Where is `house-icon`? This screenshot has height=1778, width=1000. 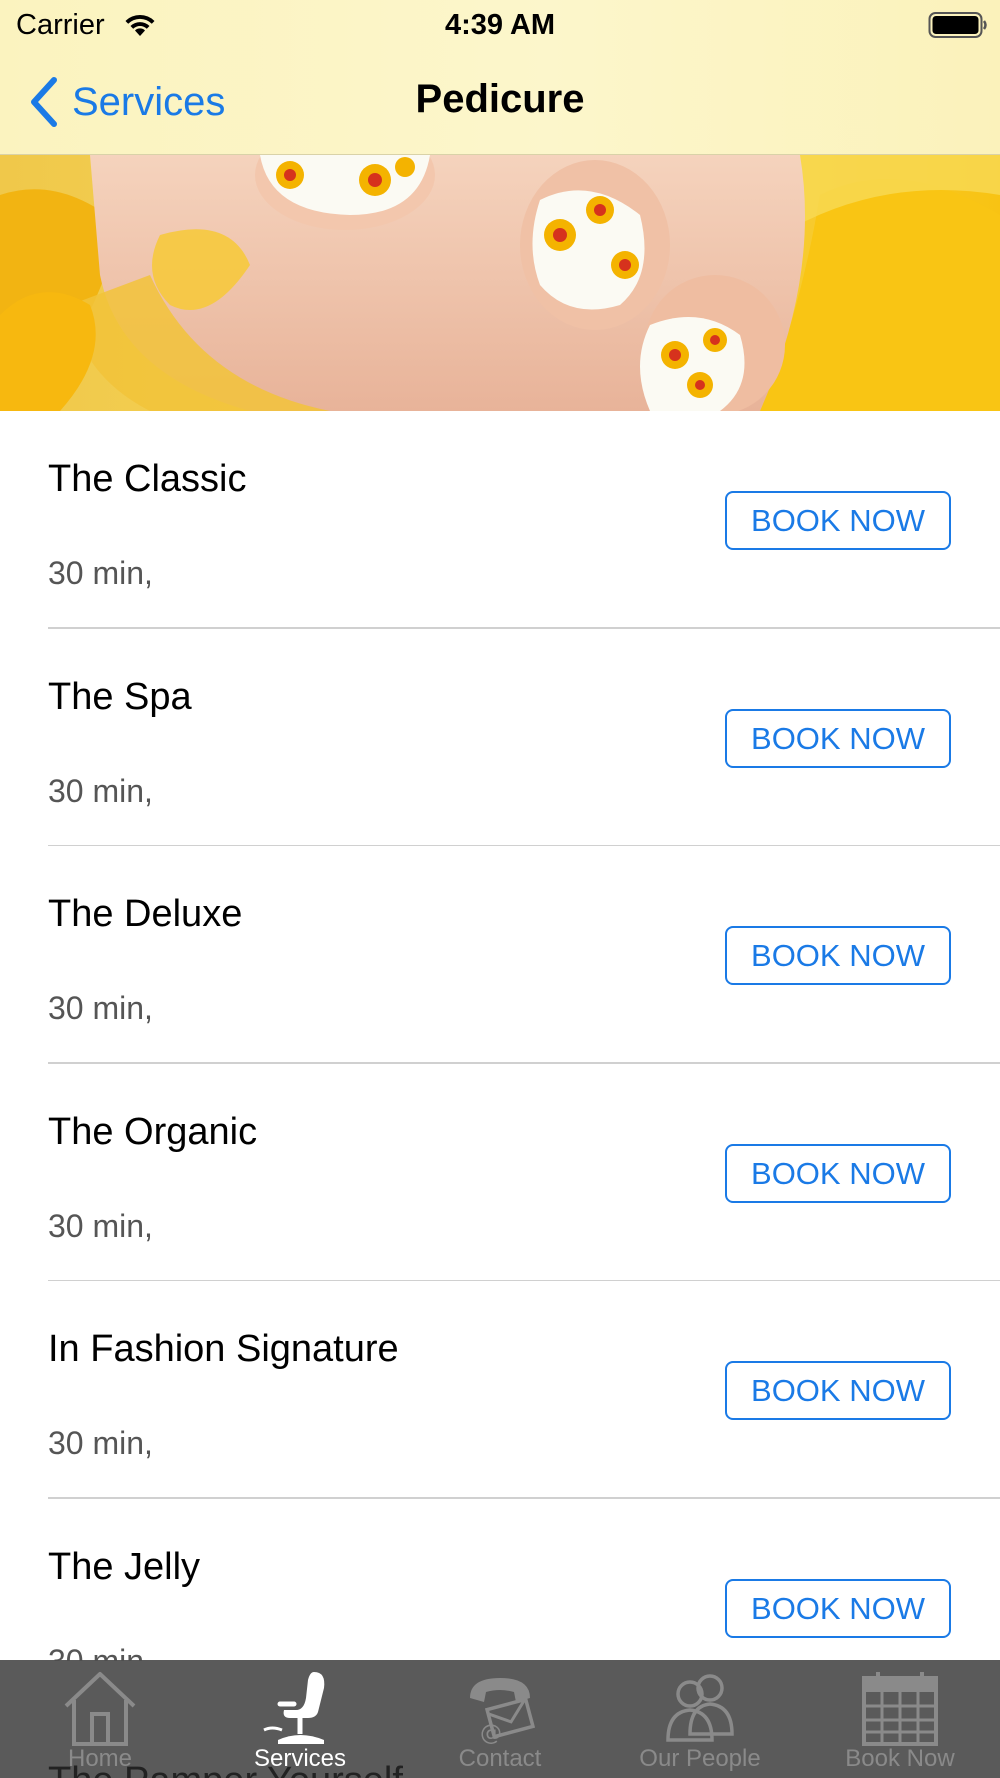 house-icon is located at coordinates (100, 1709).